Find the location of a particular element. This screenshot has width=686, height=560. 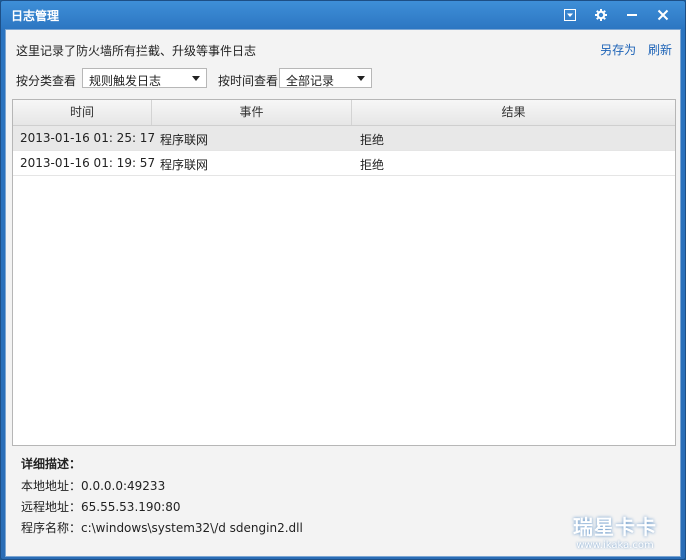

time-cell: 2013-01-16 01: 19: 57 is located at coordinates (88, 163).